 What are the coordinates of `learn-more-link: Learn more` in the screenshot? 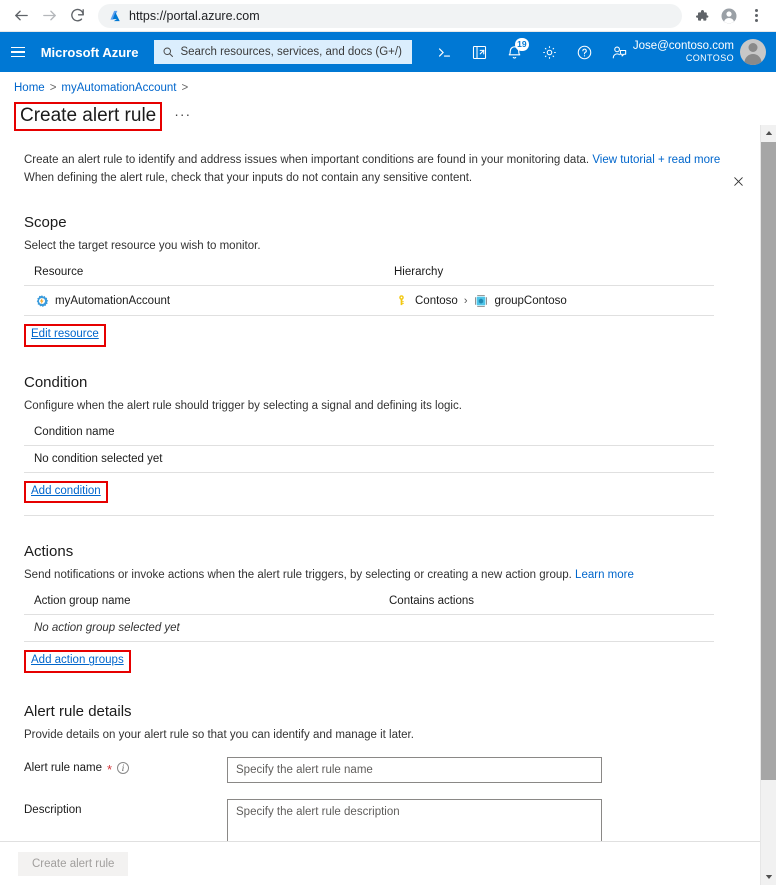 It's located at (604, 575).